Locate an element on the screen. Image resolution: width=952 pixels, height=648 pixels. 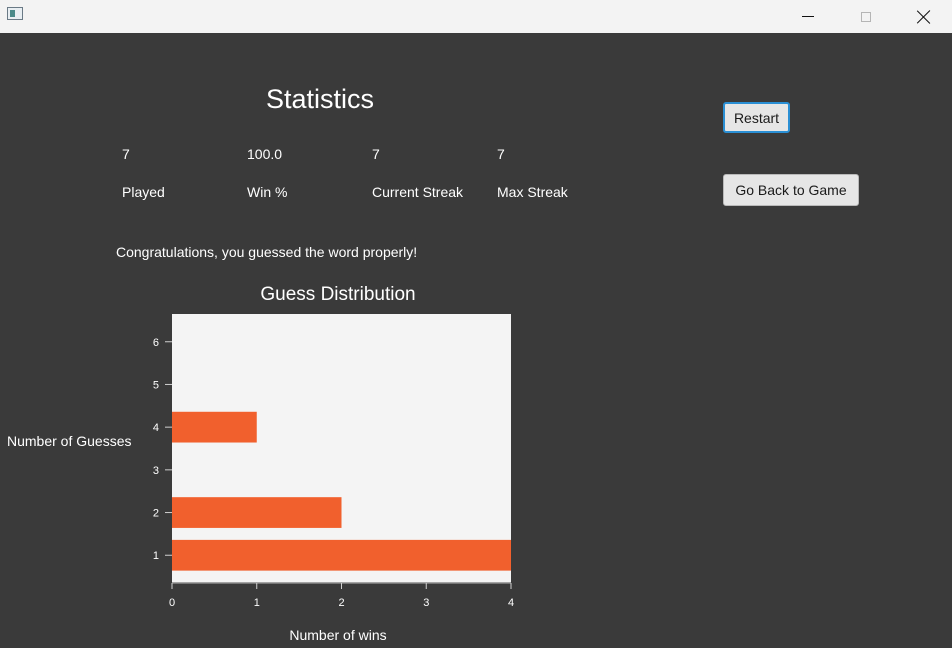
x-tick-label-1: 1 is located at coordinates (257, 603).